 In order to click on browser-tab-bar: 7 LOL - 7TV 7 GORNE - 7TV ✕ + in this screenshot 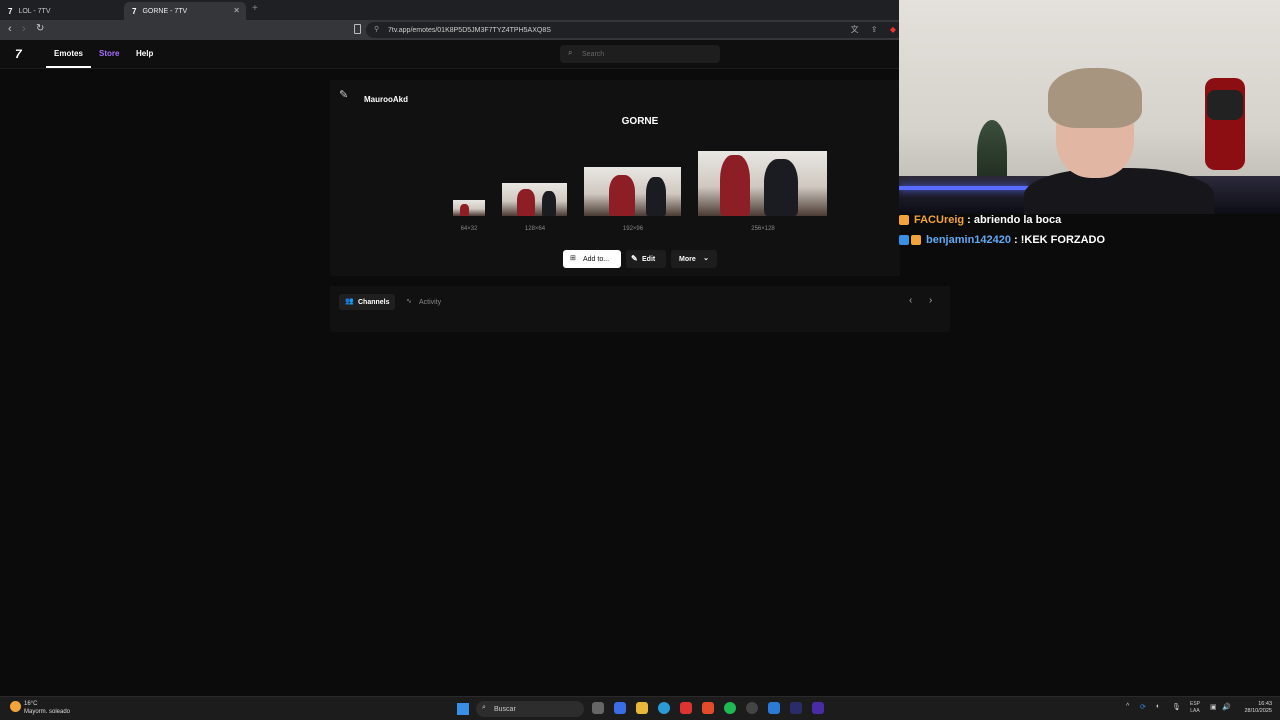, I will do `click(450, 10)`.